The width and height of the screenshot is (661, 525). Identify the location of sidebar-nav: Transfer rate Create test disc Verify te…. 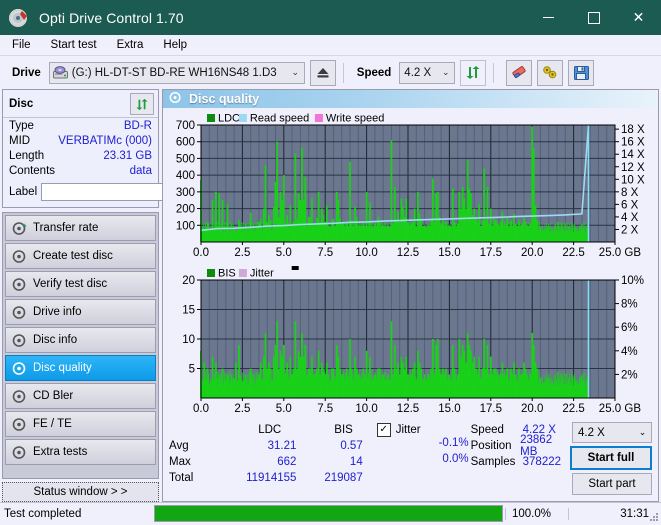
(80, 345).